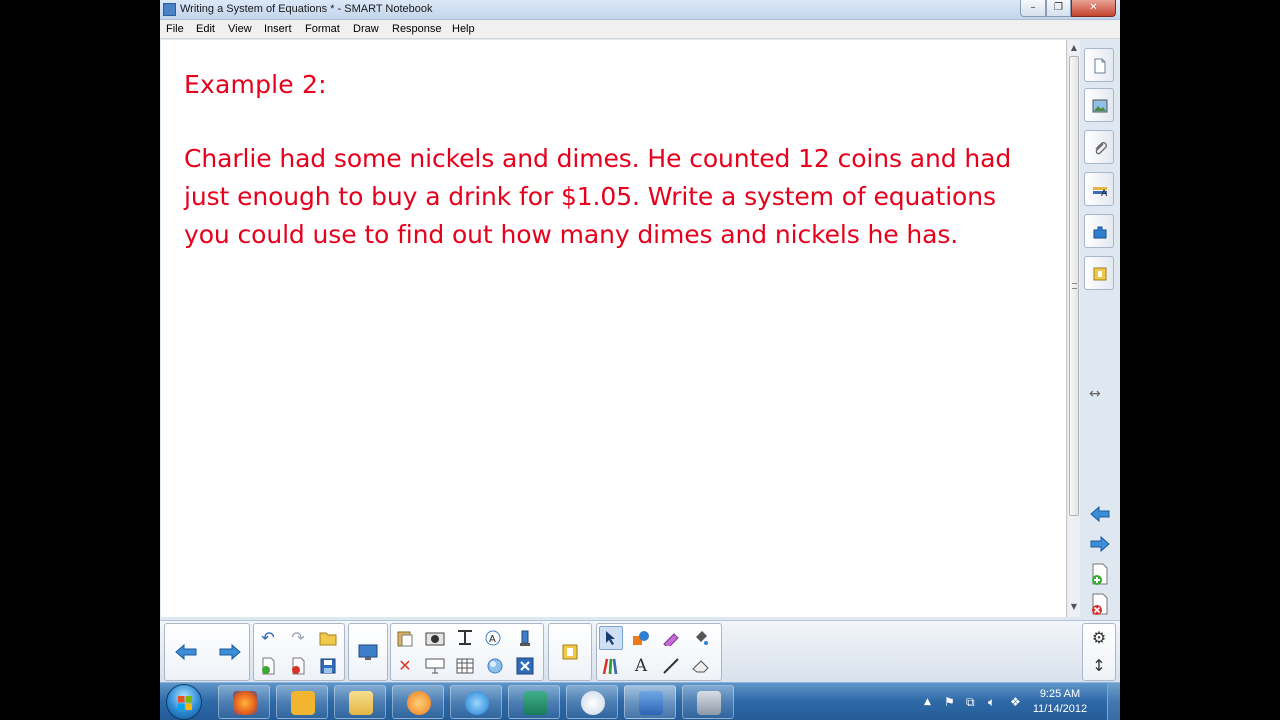  I want to click on delete-page-button, so click(298, 666).